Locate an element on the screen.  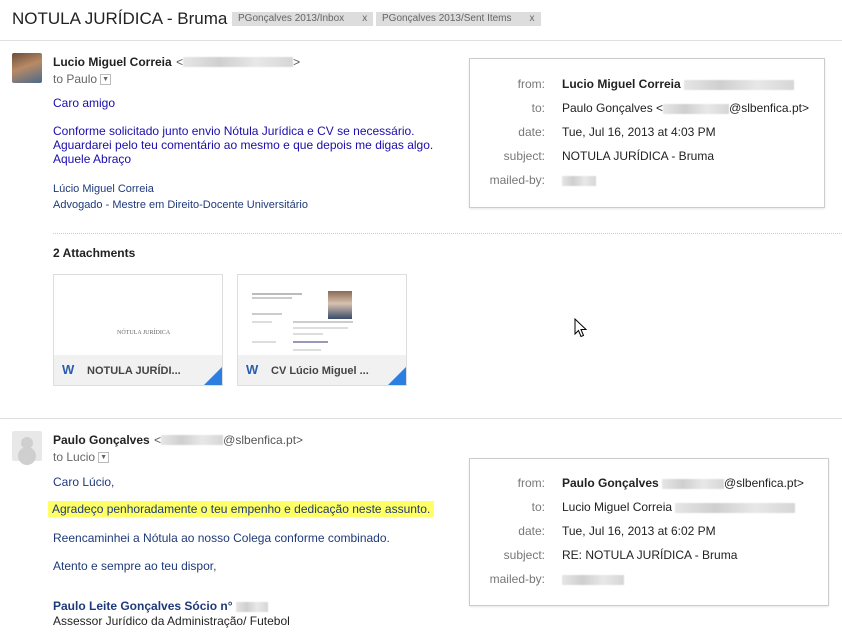
message1-sender: Lucio Miguel Correia < > is located at coordinates (176, 62).